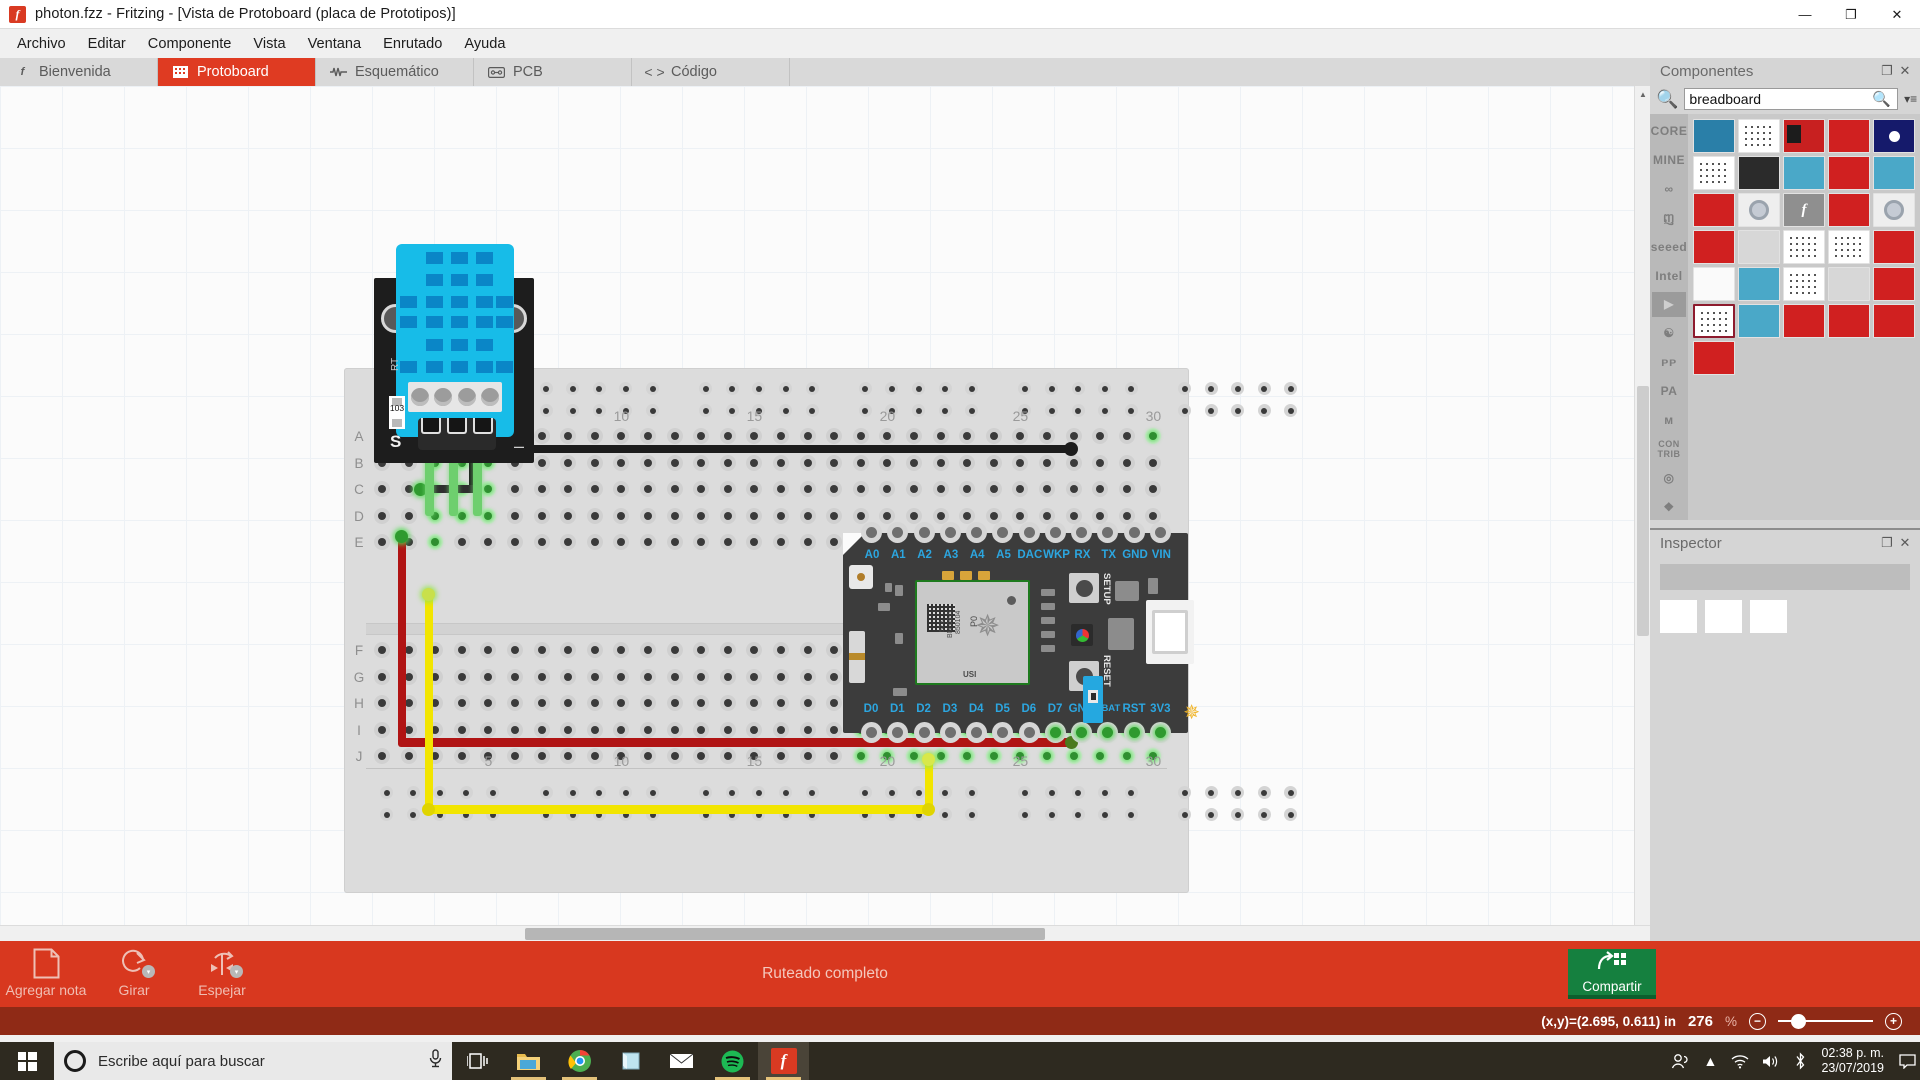 This screenshot has width=1920, height=1080. What do you see at coordinates (435, 1061) in the screenshot?
I see `microphone-icon` at bounding box center [435, 1061].